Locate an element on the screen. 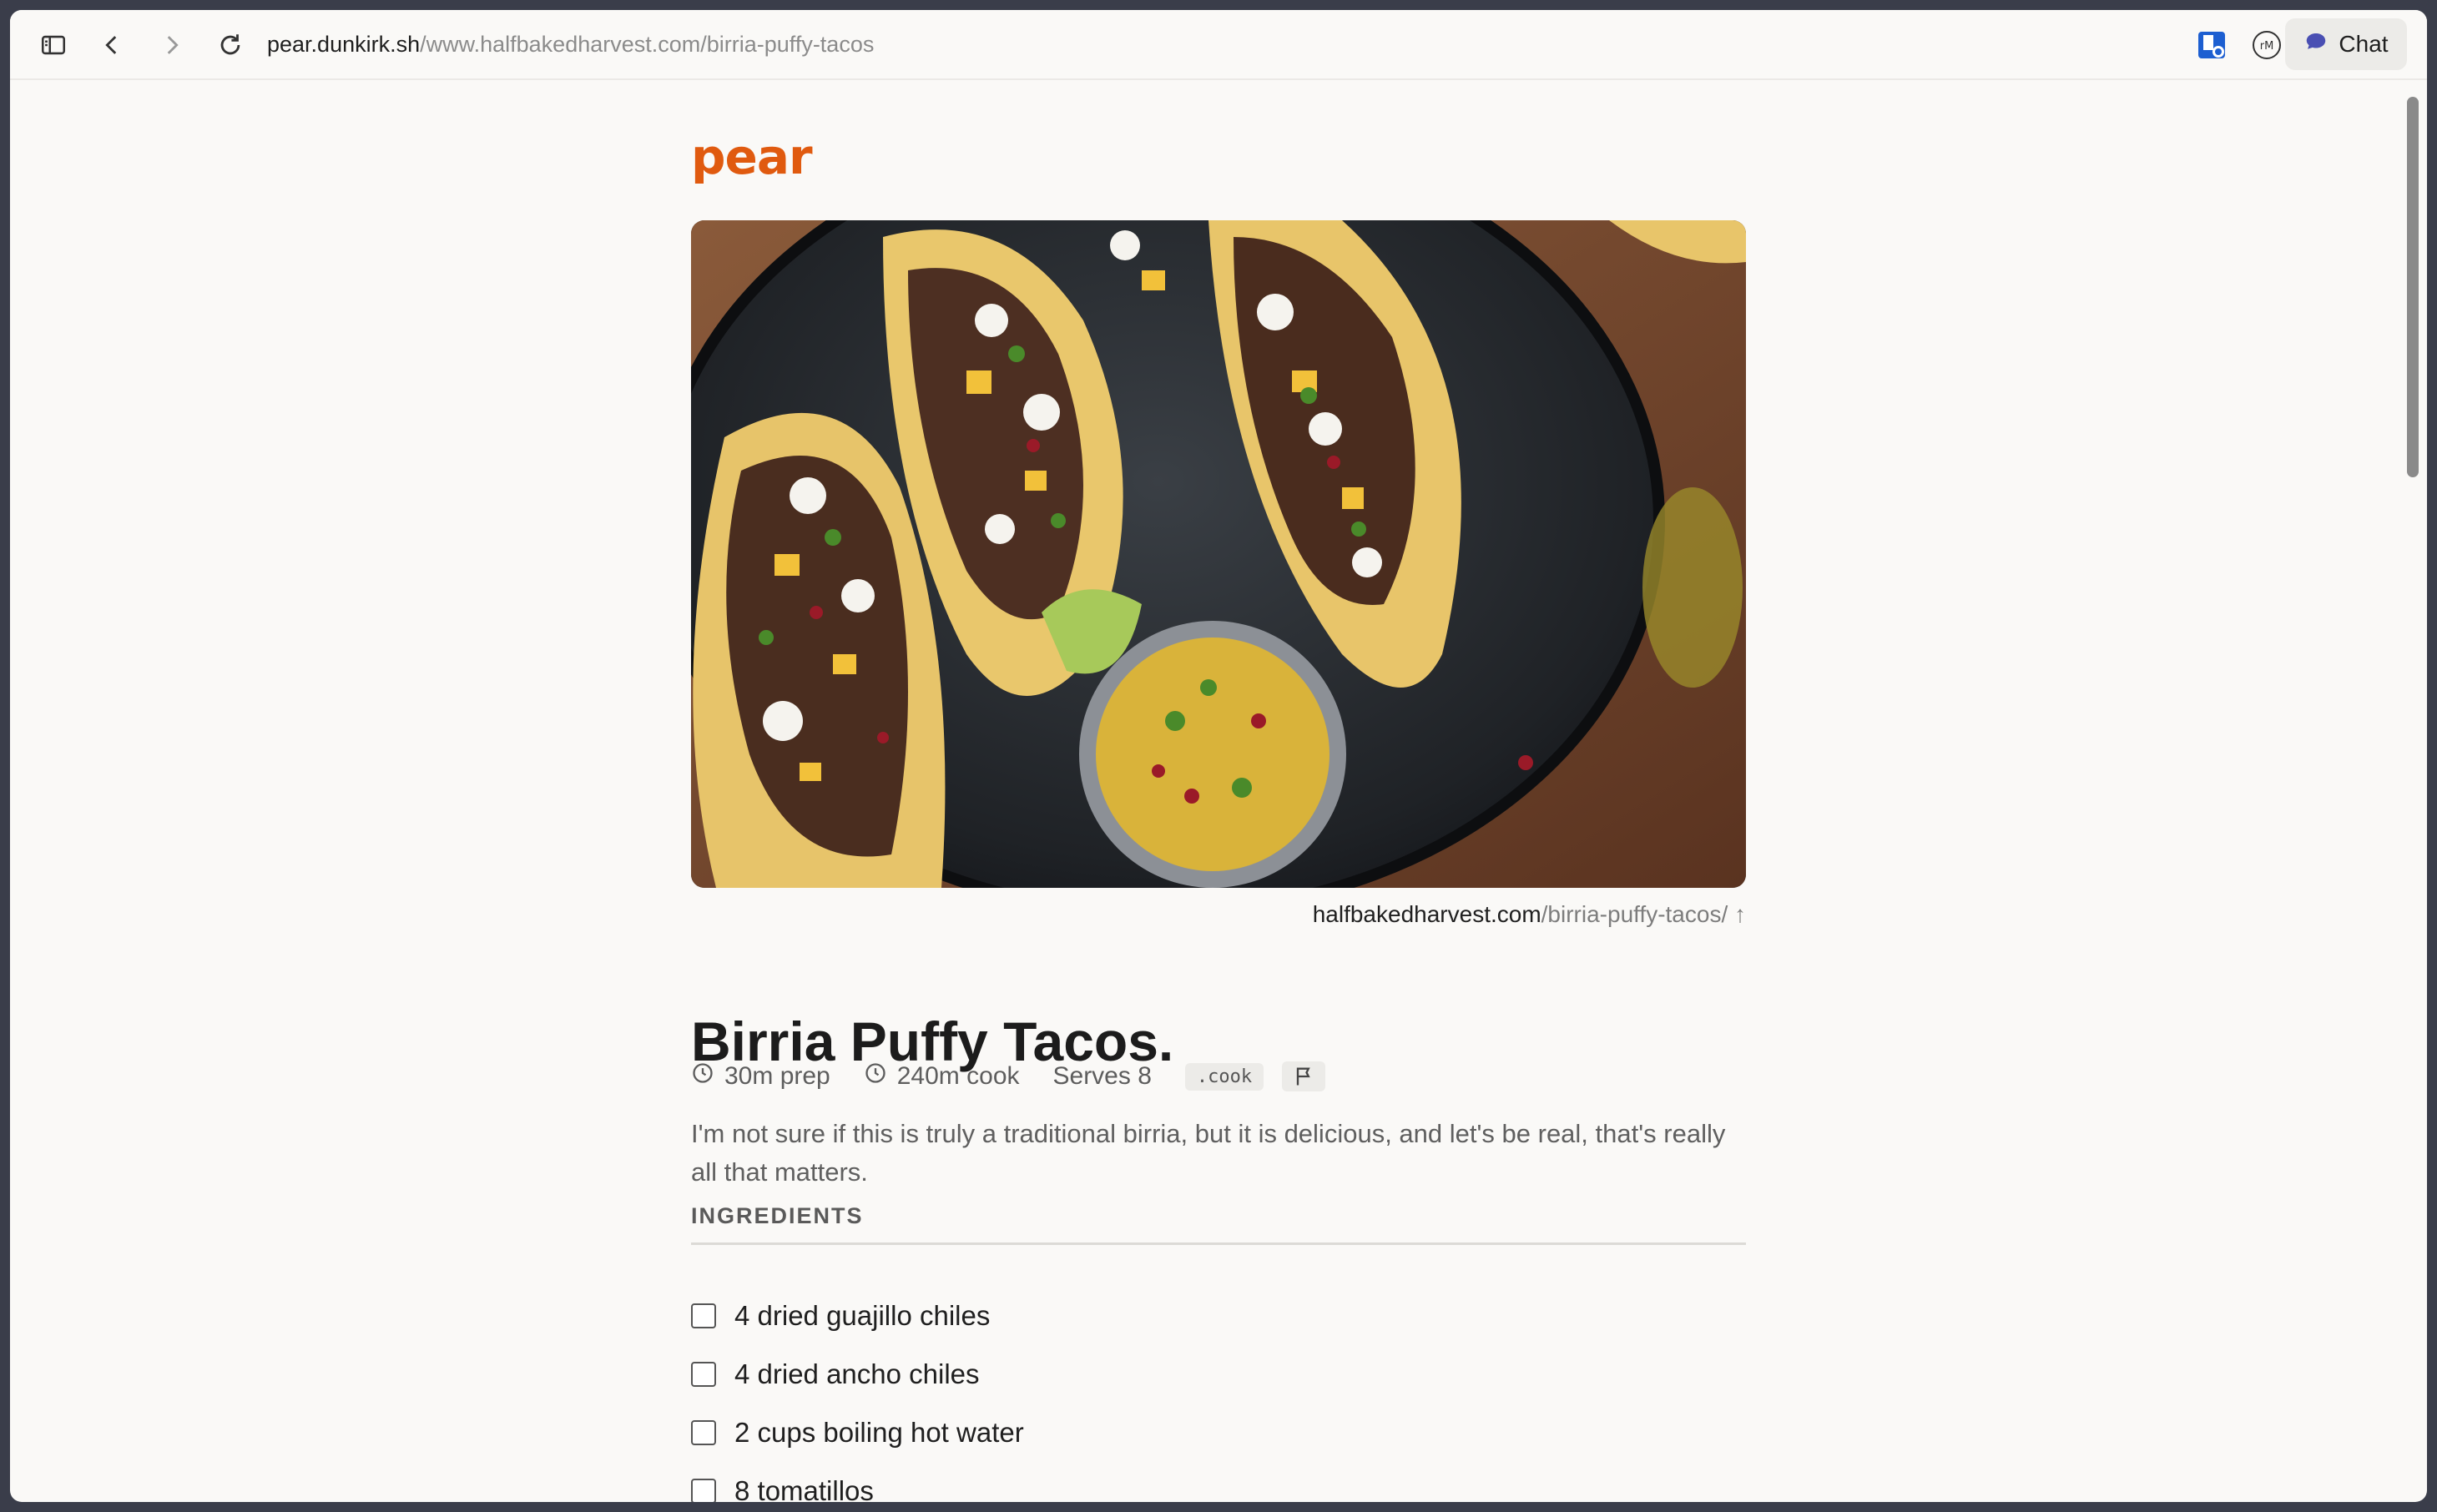 The width and height of the screenshot is (2437, 1512). ingredient-label: 8 tomatillos is located at coordinates (804, 1488).